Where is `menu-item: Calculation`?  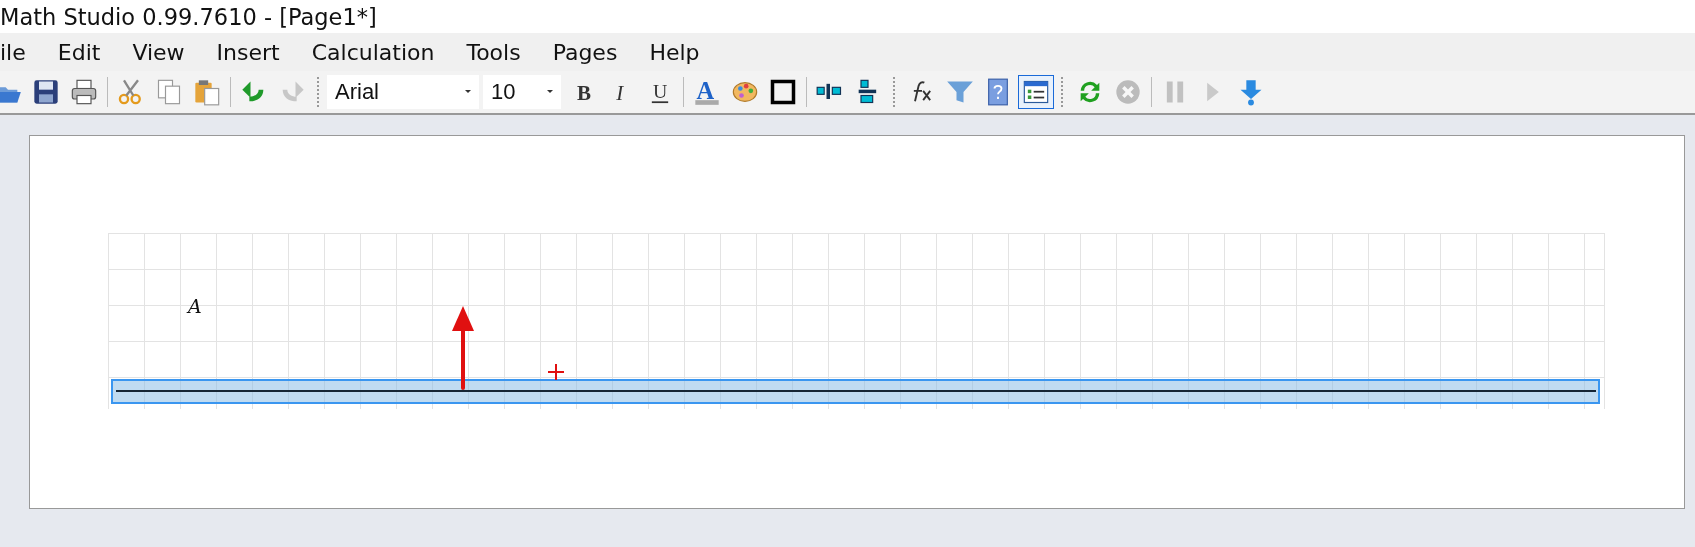
menu-item: Calculation is located at coordinates (373, 52).